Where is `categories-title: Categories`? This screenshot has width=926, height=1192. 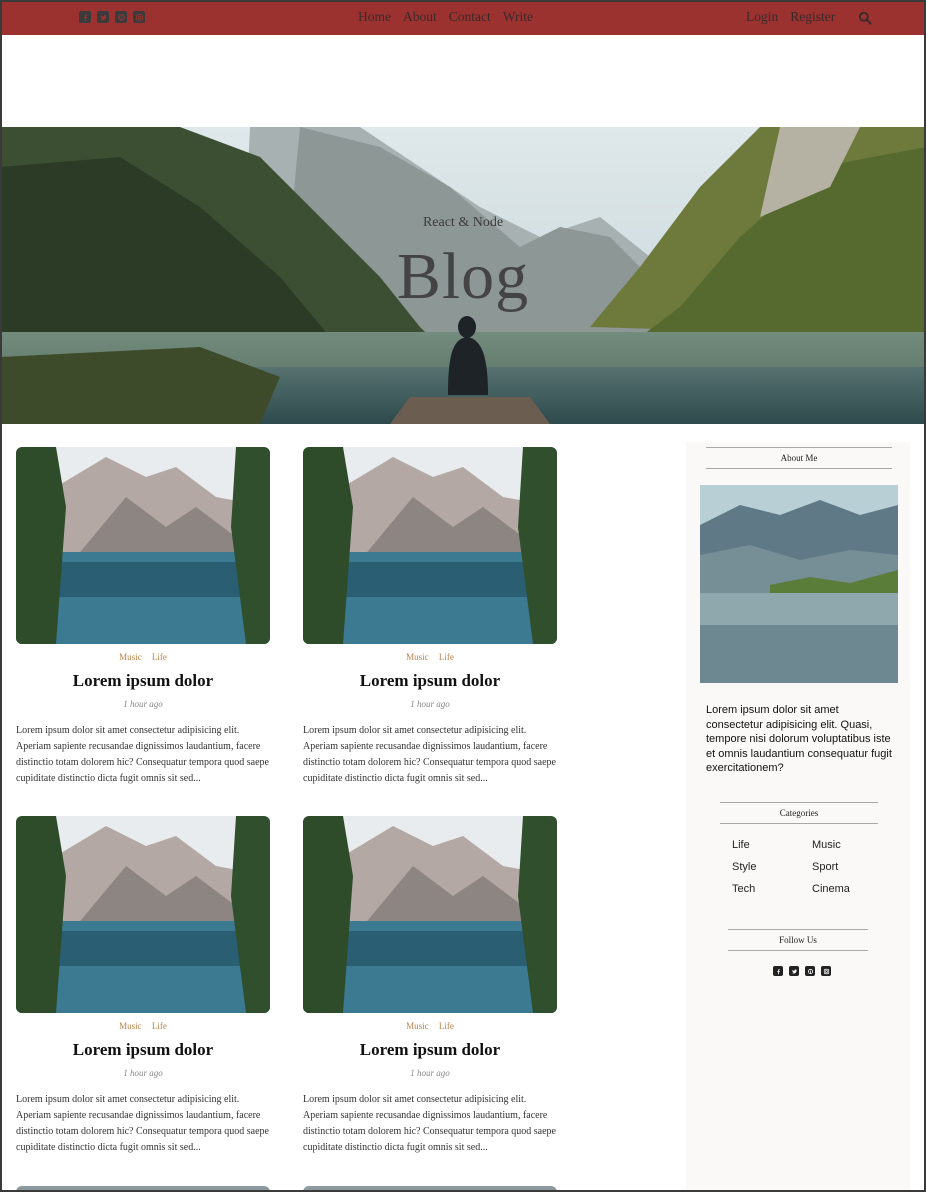
categories-title: Categories is located at coordinates (799, 813).